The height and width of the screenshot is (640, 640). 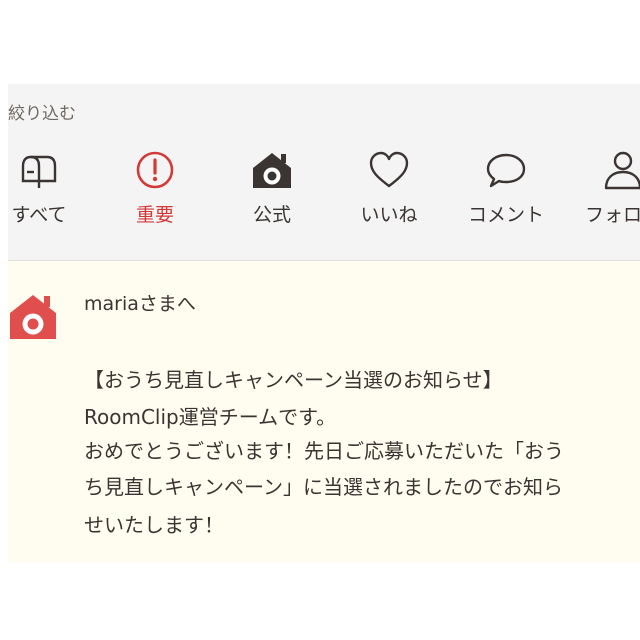 What do you see at coordinates (155, 170) in the screenshot?
I see `exclamation-circle-icon` at bounding box center [155, 170].